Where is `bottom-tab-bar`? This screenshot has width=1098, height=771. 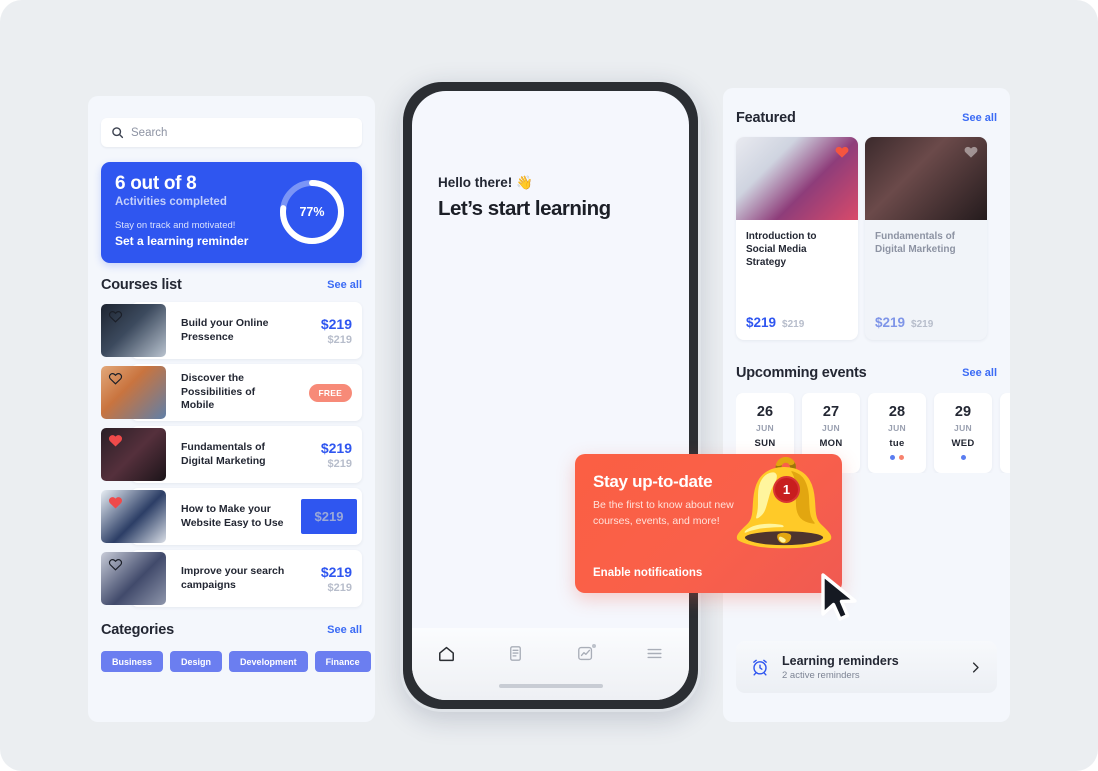 bottom-tab-bar is located at coordinates (550, 664).